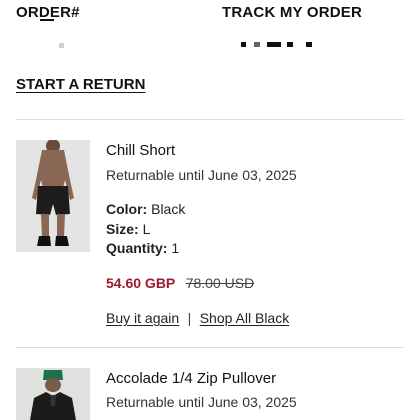 The image size is (420, 420). What do you see at coordinates (122, 229) in the screenshot?
I see `size-label: Size:` at bounding box center [122, 229].